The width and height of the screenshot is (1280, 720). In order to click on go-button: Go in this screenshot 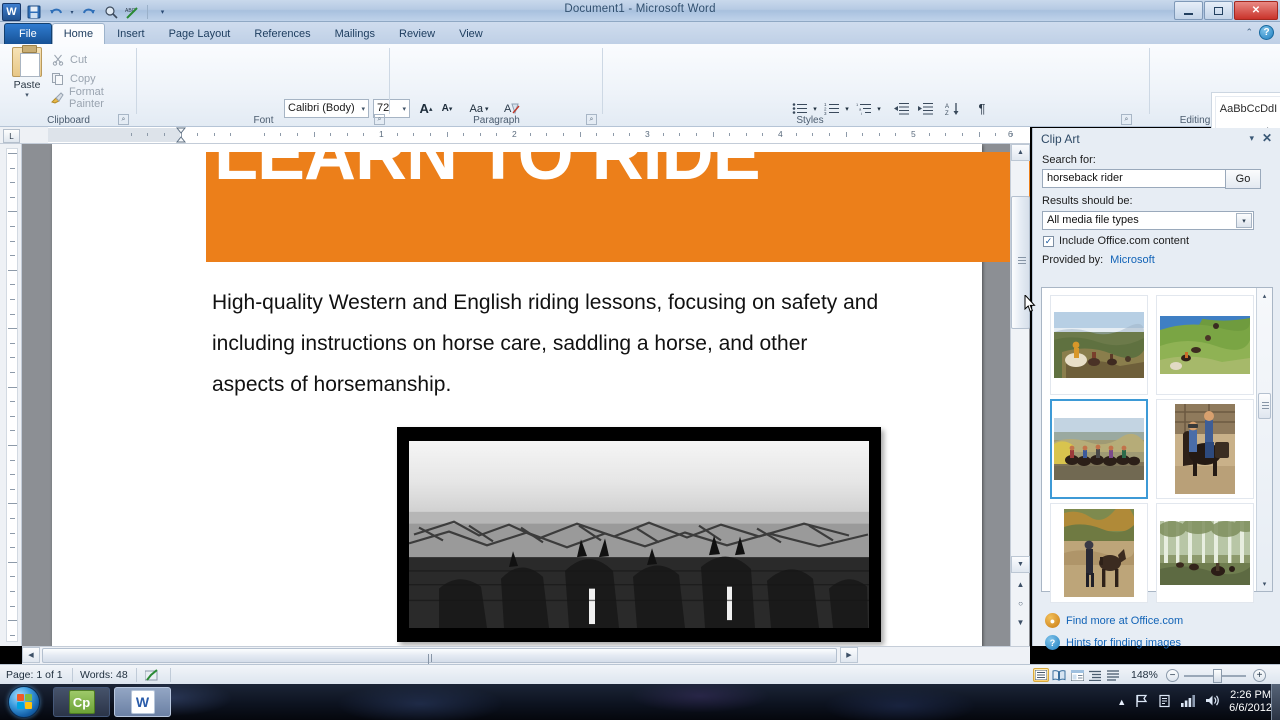, I will do `click(1243, 179)`.